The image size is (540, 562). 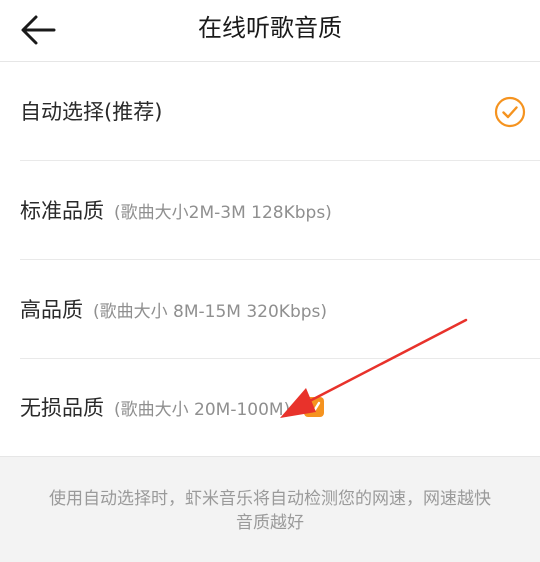 What do you see at coordinates (270, 499) in the screenshot?
I see `hint-line-1: 使用自动选择时，虾米音乐将自动检测您的网速，网速越快` at bounding box center [270, 499].